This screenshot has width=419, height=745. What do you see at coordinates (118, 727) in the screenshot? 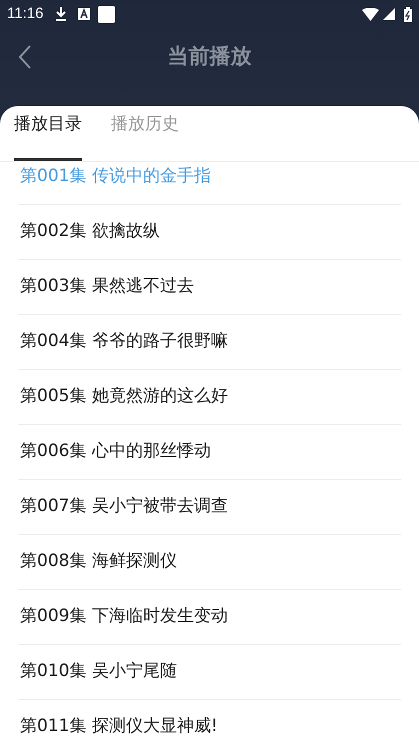
I see `episode-item: 第011集 探测仪大显神威!` at bounding box center [118, 727].